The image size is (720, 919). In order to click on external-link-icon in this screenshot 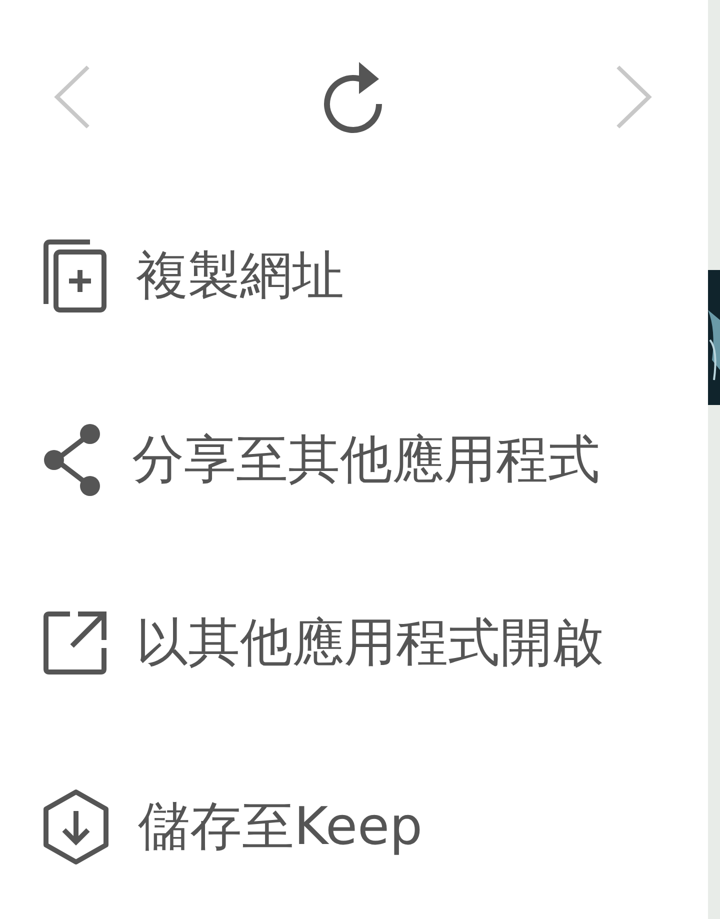, I will do `click(75, 643)`.